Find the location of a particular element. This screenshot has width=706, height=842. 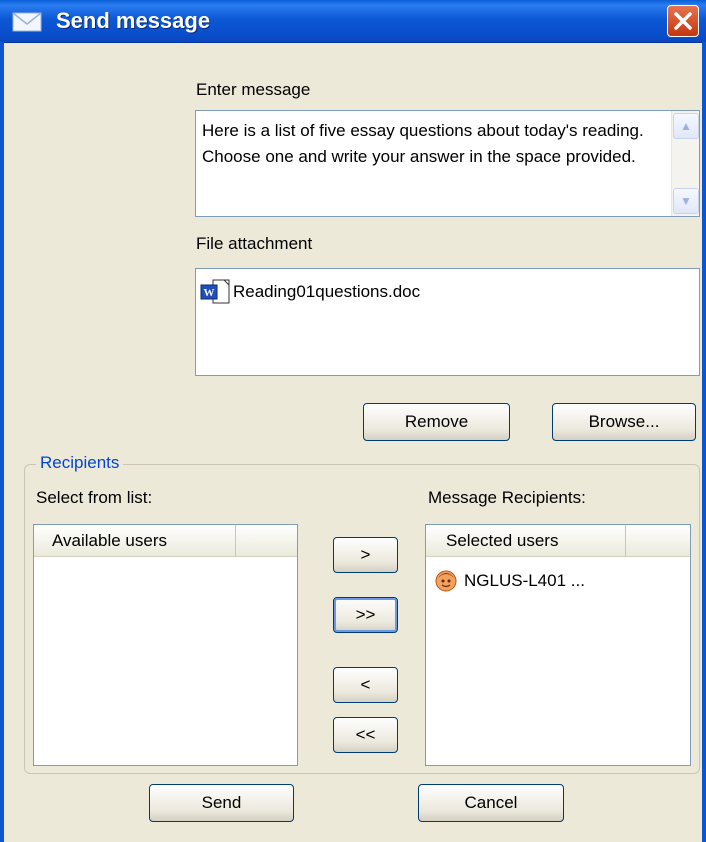

close-button is located at coordinates (683, 21).